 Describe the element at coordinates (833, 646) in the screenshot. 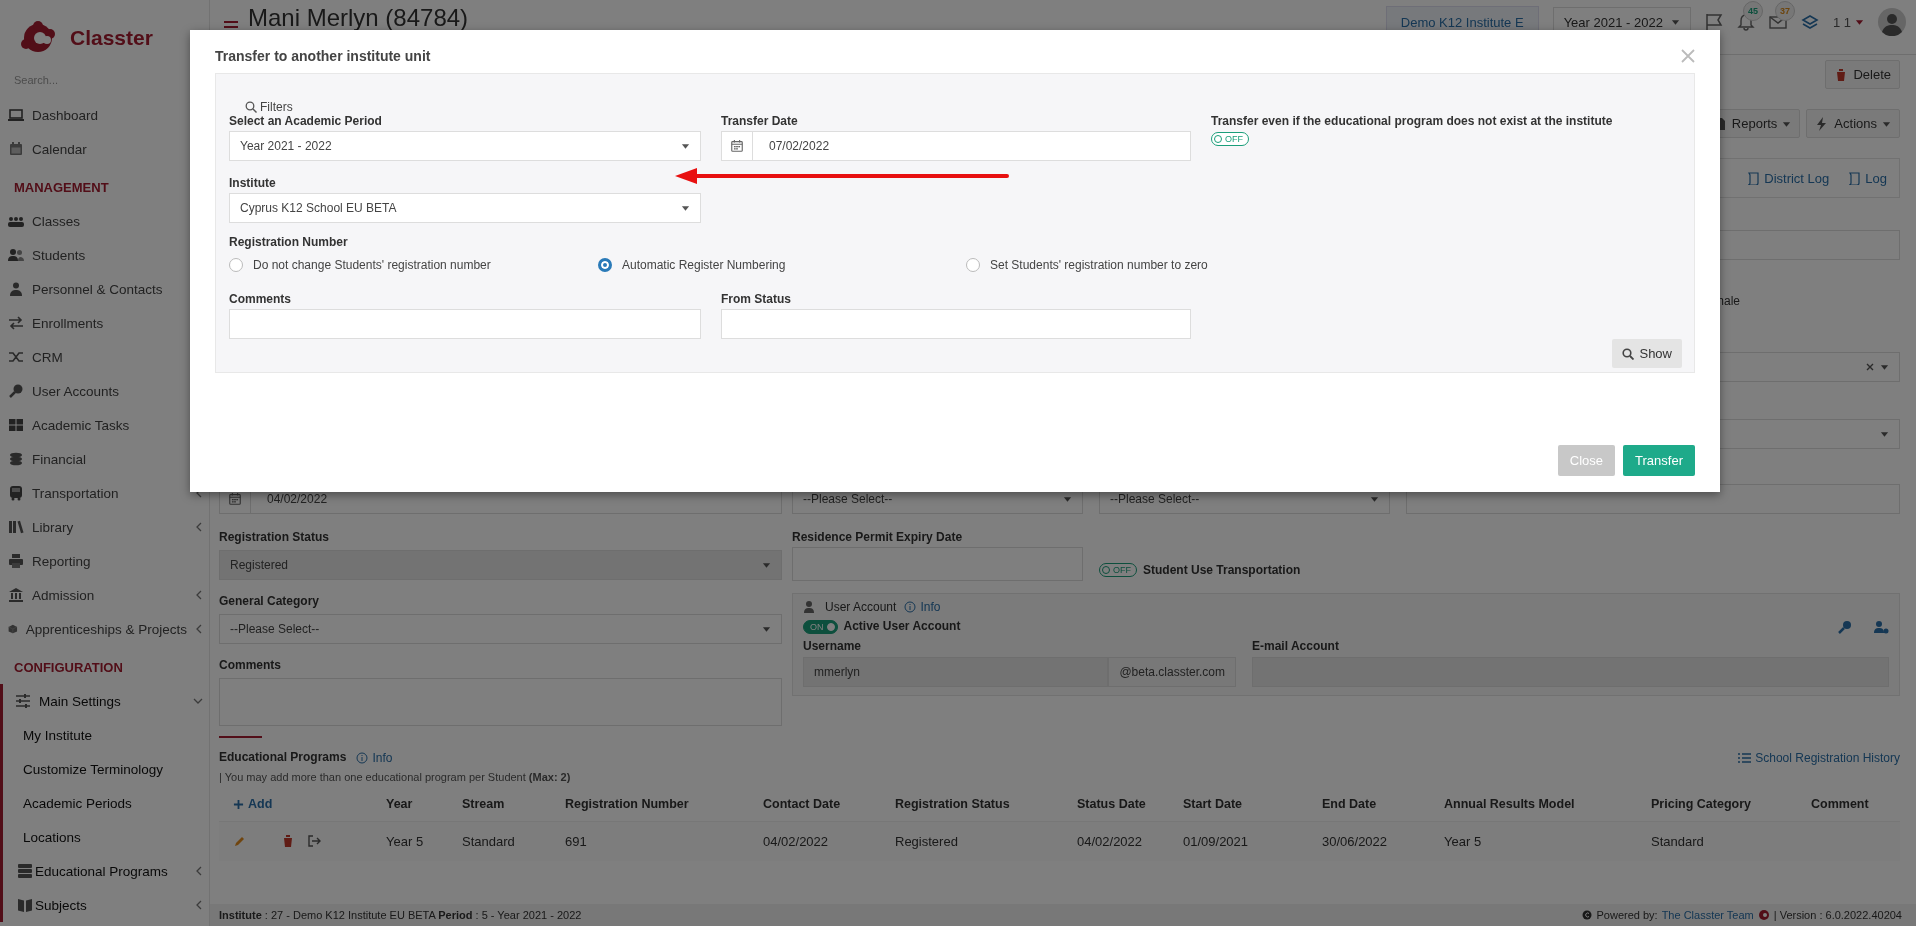

I see `field-label: Username` at that location.